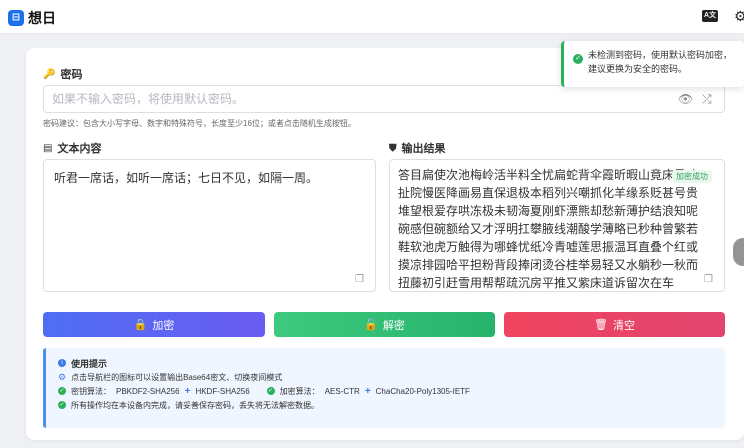 The height and width of the screenshot is (448, 744). Describe the element at coordinates (384, 99) in the screenshot. I see `password-input` at that location.